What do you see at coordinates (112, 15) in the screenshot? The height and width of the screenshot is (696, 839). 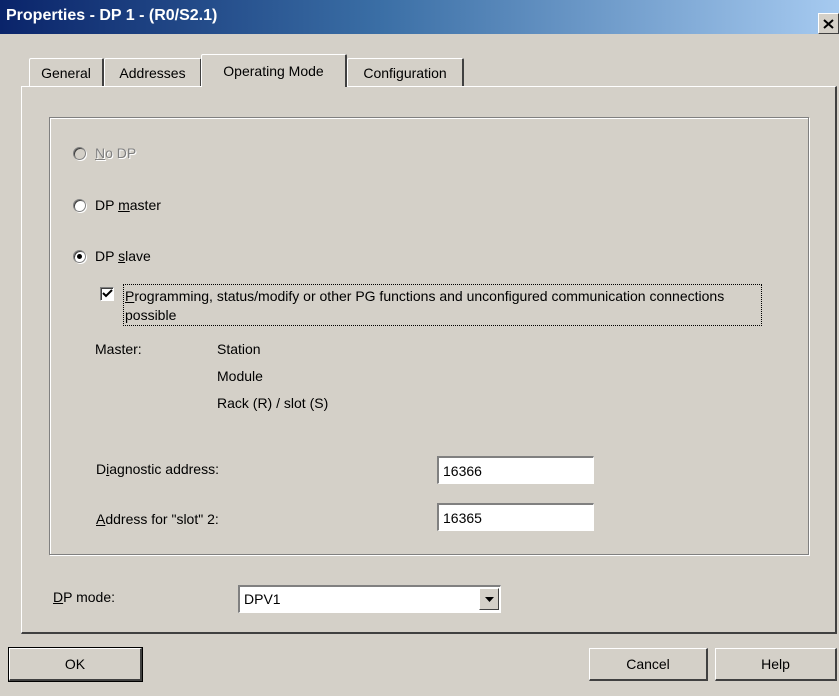 I see `window-title: Properties - DP 1 - (R0/S2.1)` at bounding box center [112, 15].